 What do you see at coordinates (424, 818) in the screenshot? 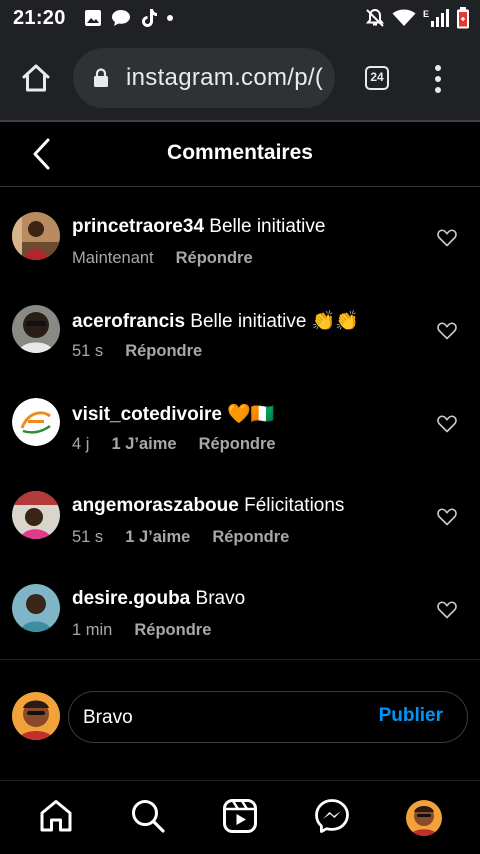
I see `profile-avatar` at bounding box center [424, 818].